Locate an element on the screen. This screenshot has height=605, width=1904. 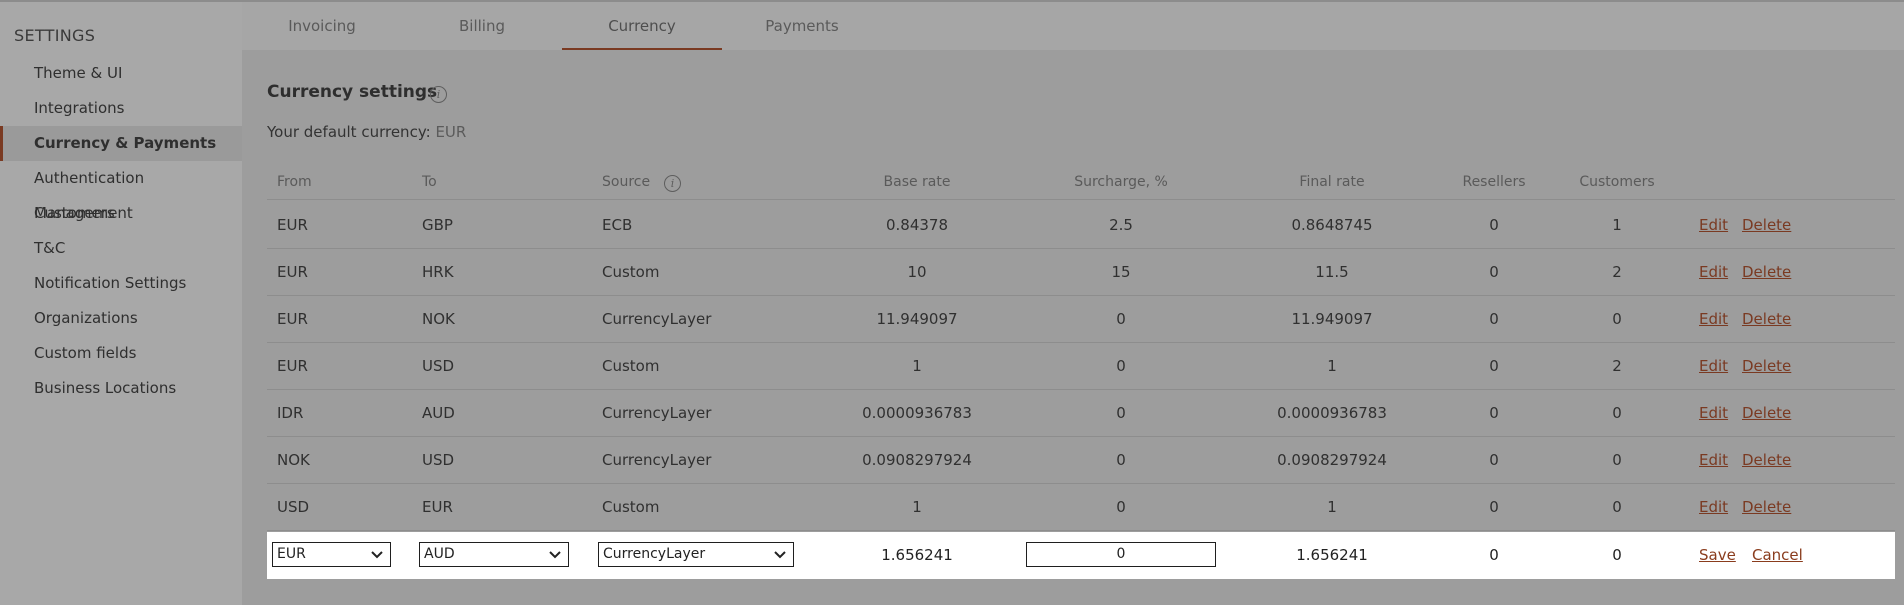
tab-billing: Billing is located at coordinates (482, 26).